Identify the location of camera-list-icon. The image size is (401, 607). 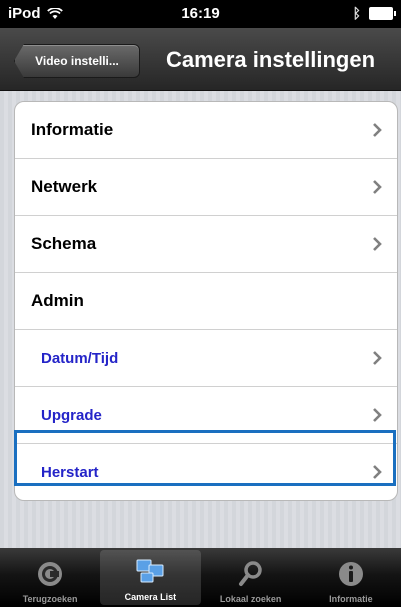
(150, 571).